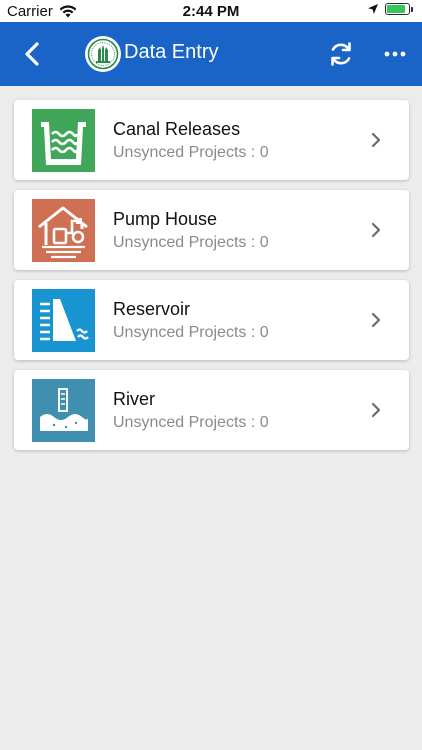 The height and width of the screenshot is (750, 422). I want to click on river-icon, so click(63, 410).